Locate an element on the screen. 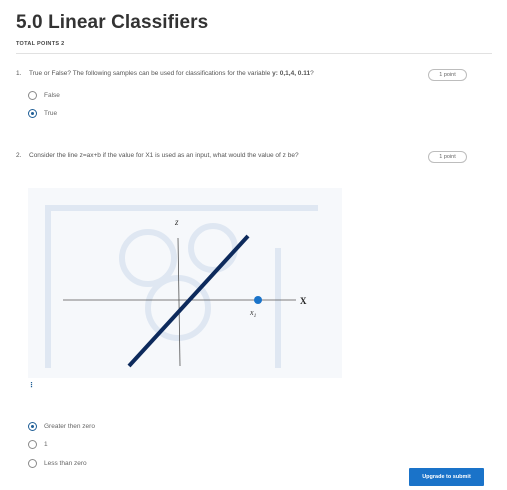 The width and height of the screenshot is (507, 490). option-label: Less than zero is located at coordinates (65, 463).